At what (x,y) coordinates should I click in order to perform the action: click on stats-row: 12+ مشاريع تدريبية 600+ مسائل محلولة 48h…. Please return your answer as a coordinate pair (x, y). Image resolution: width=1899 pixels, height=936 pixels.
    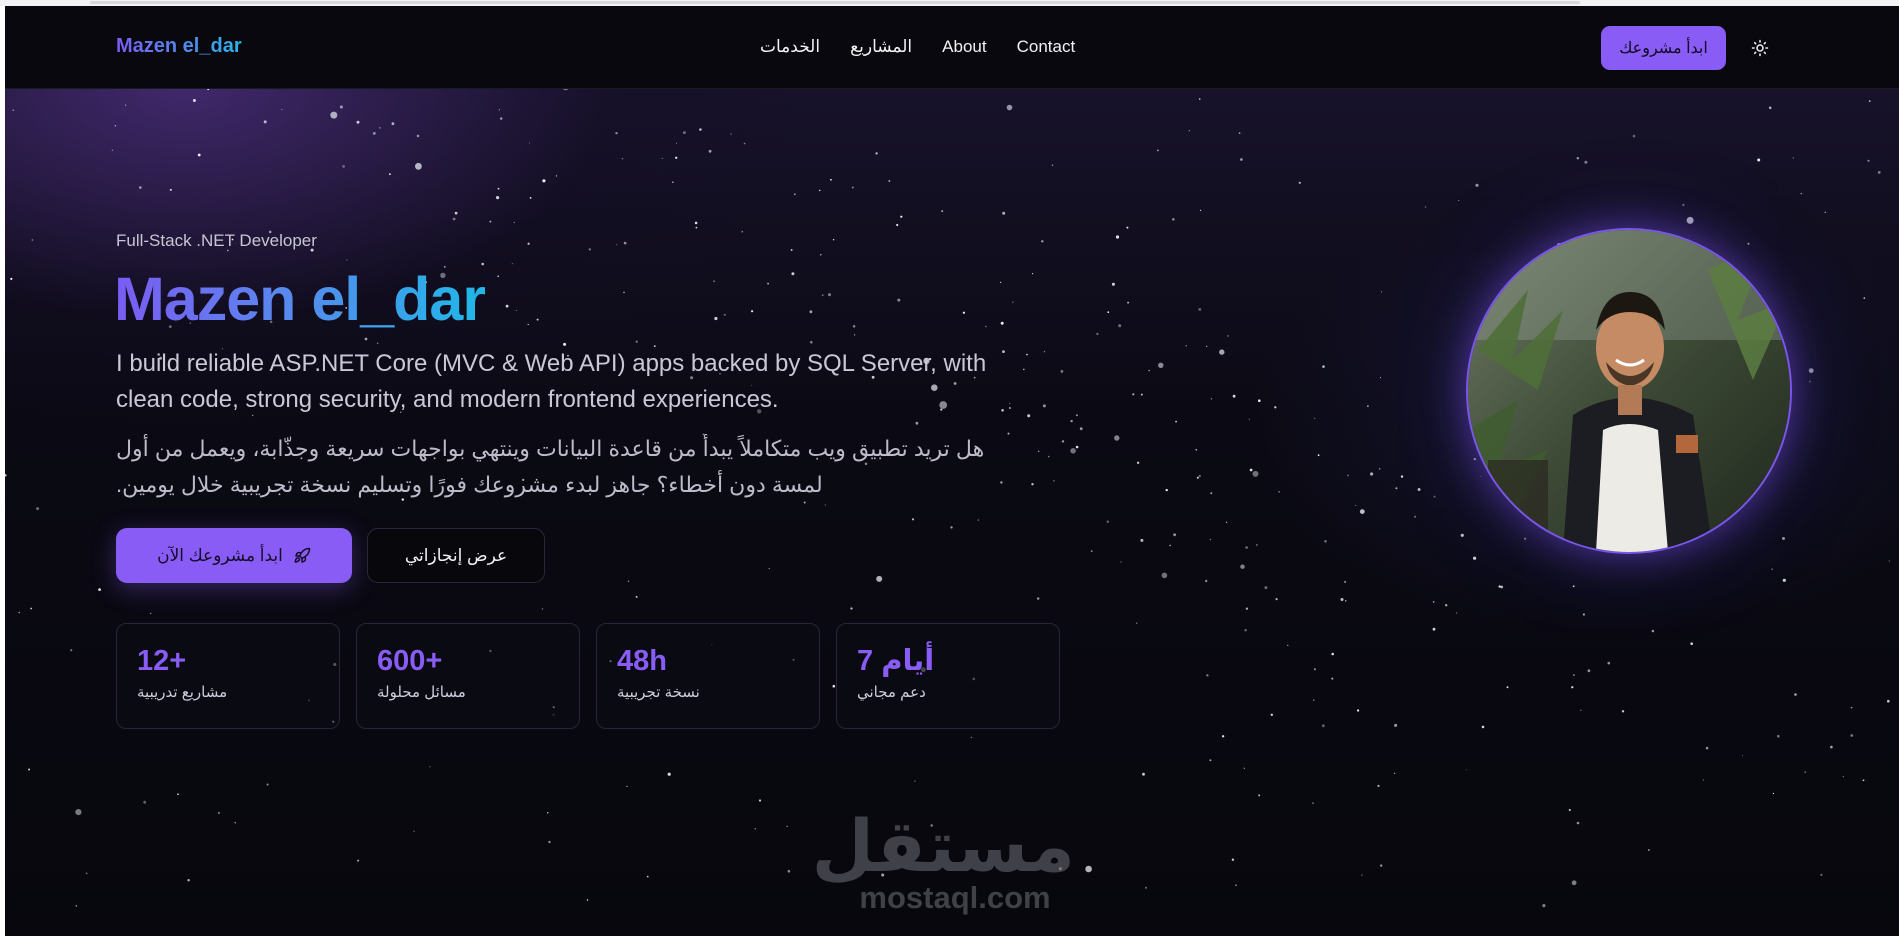
    Looking at the image, I should click on (588, 676).